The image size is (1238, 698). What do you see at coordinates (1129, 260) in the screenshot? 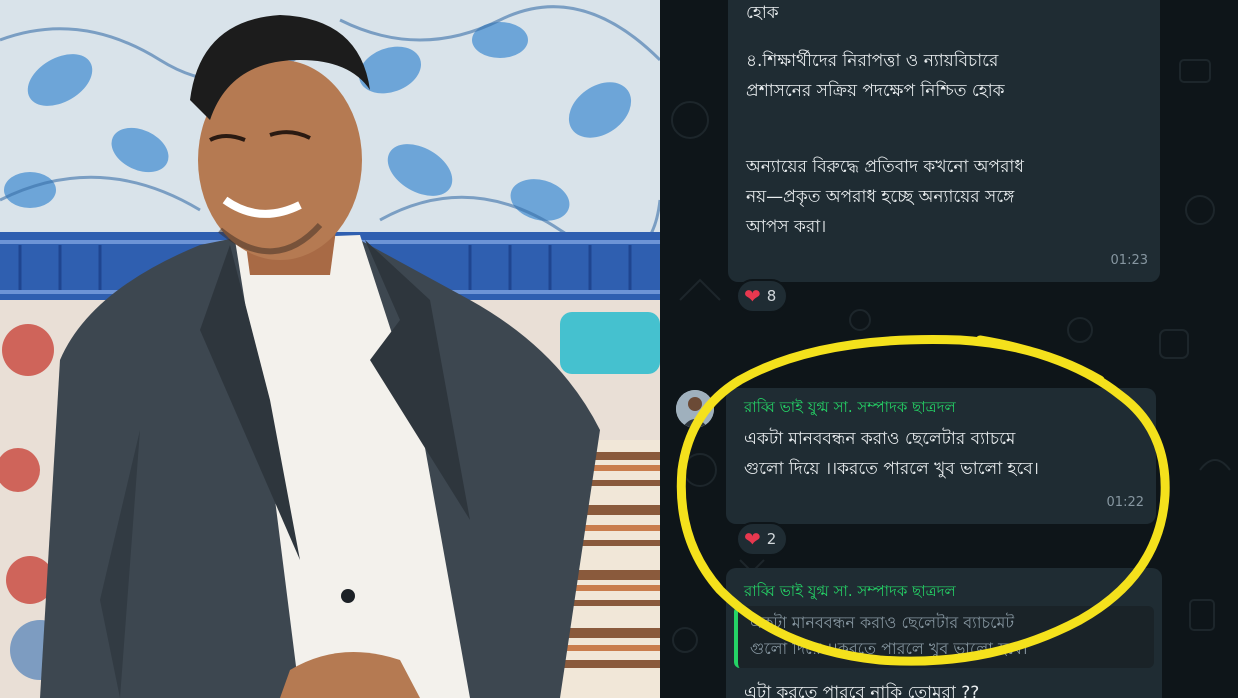
I see `message-1-time: 01:23` at bounding box center [1129, 260].